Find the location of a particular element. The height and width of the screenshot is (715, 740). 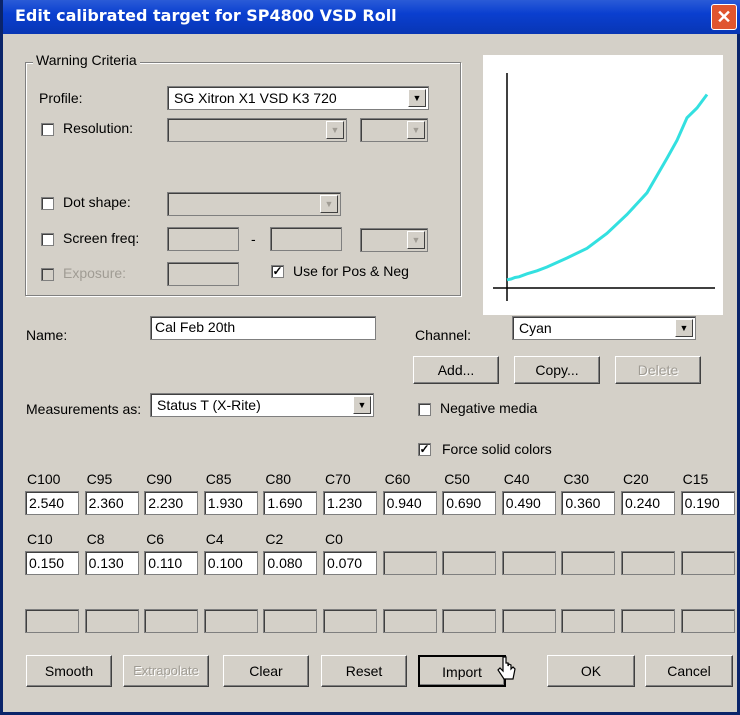

measurements-select: Status T (X-Rite) ▼ is located at coordinates (262, 405).